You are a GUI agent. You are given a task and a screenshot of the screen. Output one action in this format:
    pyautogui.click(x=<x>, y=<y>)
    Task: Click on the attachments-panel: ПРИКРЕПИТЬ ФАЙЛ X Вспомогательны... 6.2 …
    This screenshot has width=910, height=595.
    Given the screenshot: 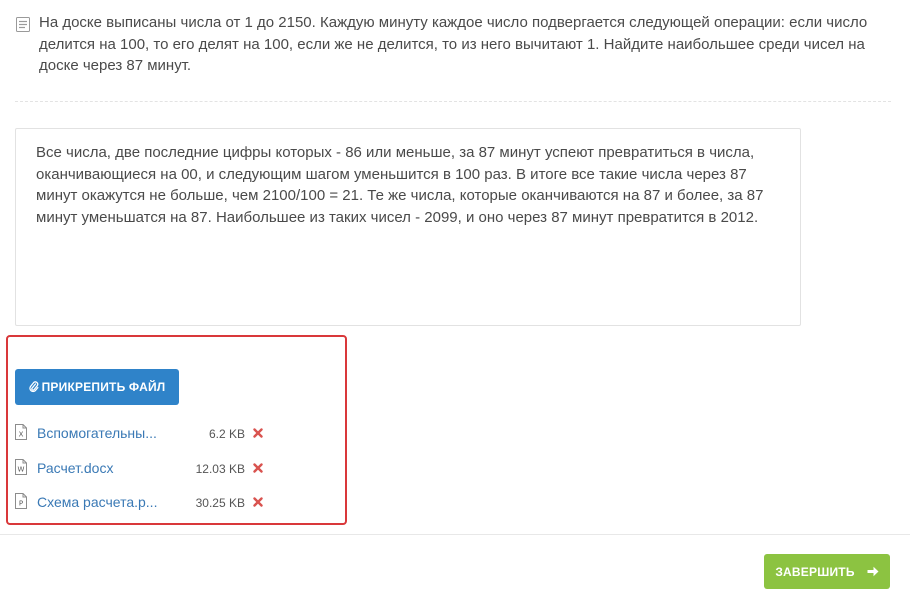 What is the action you would take?
    pyautogui.click(x=176, y=430)
    